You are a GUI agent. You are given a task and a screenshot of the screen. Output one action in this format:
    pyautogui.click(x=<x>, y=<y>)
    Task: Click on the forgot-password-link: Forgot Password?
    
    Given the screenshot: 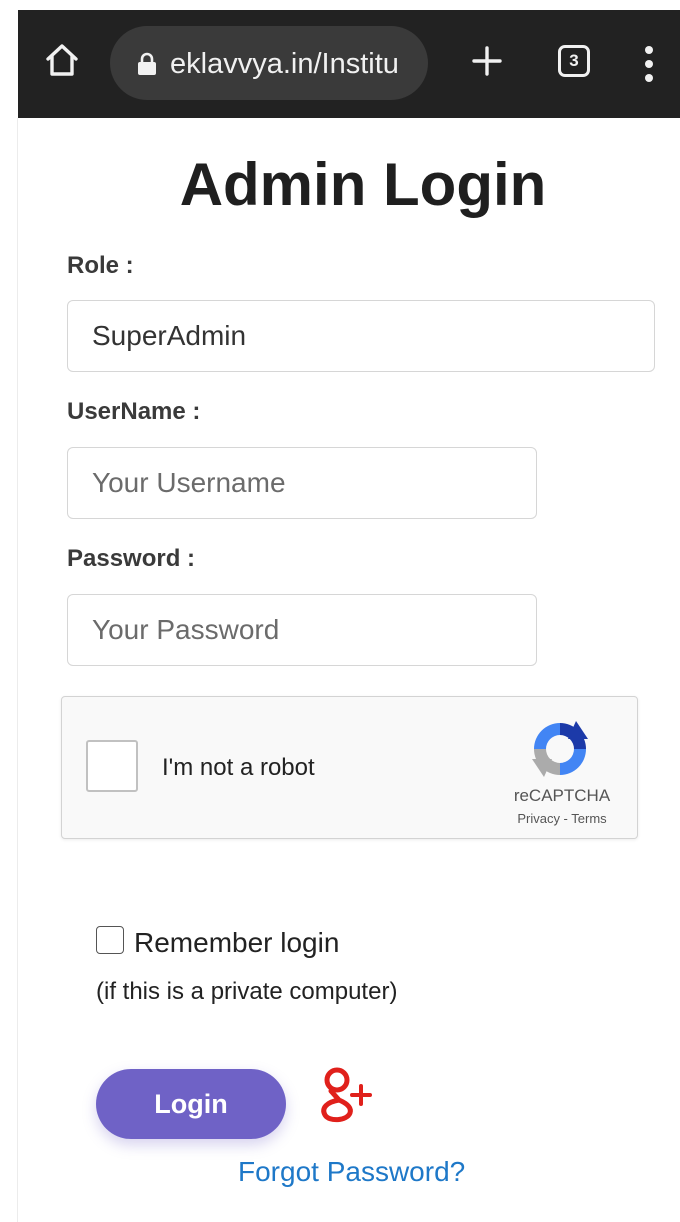 What is the action you would take?
    pyautogui.click(x=351, y=1172)
    